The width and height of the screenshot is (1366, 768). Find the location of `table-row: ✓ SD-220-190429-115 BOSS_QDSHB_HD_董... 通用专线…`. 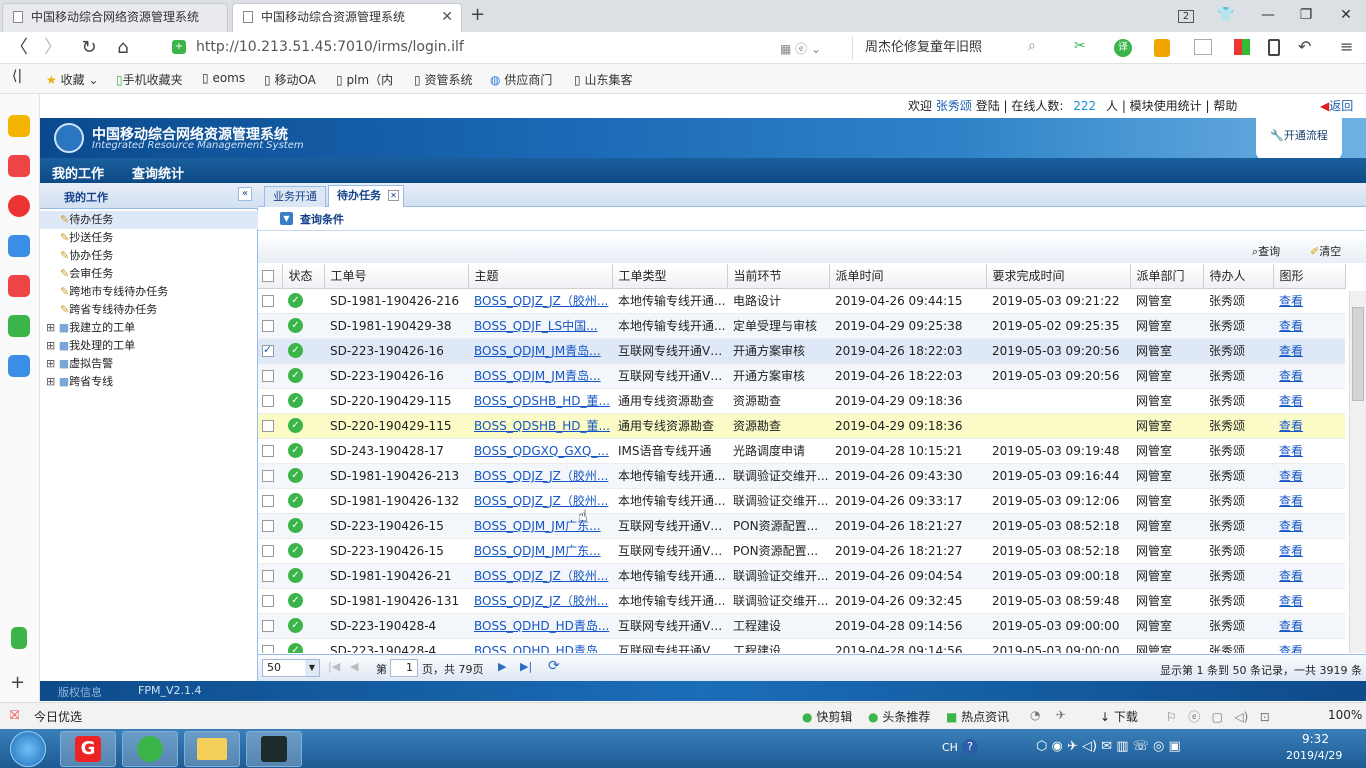

table-row: ✓ SD-220-190429-115 BOSS_QDSHB_HD_董... 通用专线… is located at coordinates (801, 426).